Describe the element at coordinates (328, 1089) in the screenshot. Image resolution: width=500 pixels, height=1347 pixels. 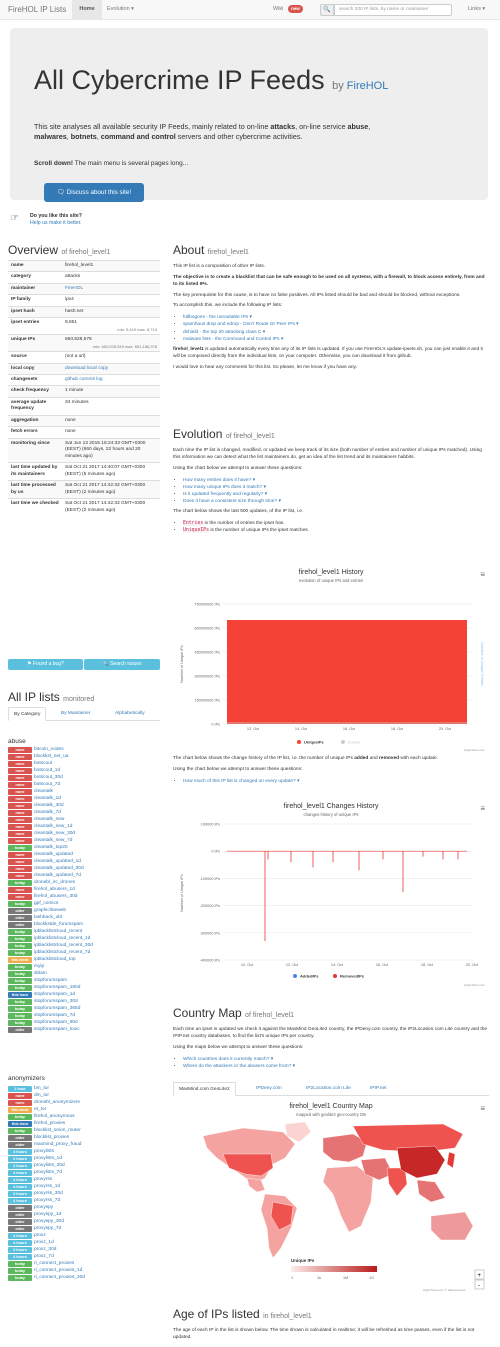
I see `tab-ip2location: IP2Location.com Lite` at that location.